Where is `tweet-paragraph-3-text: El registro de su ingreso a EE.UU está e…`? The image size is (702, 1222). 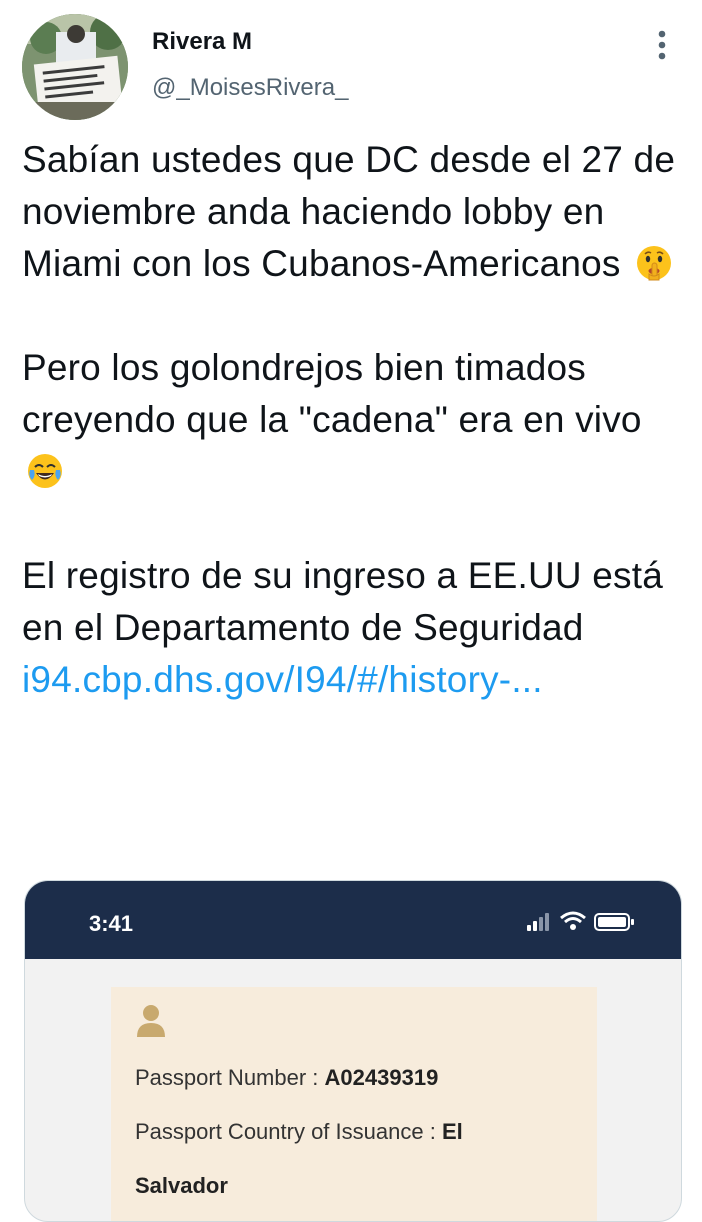
tweet-paragraph-3-text: El registro de su ingreso a EE.UU está e… is located at coordinates (343, 601).